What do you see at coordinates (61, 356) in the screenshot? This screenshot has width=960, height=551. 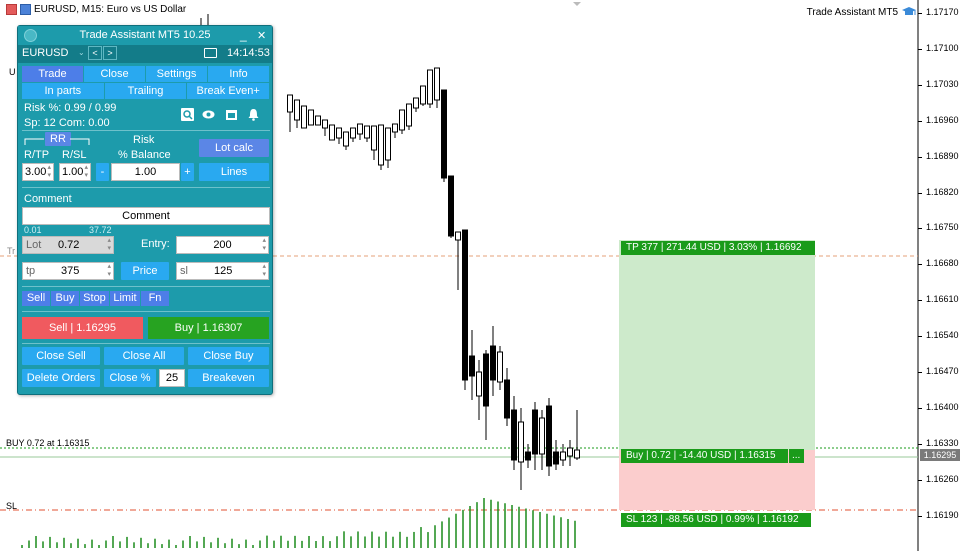 I see `close-sell-button: Close Sell` at bounding box center [61, 356].